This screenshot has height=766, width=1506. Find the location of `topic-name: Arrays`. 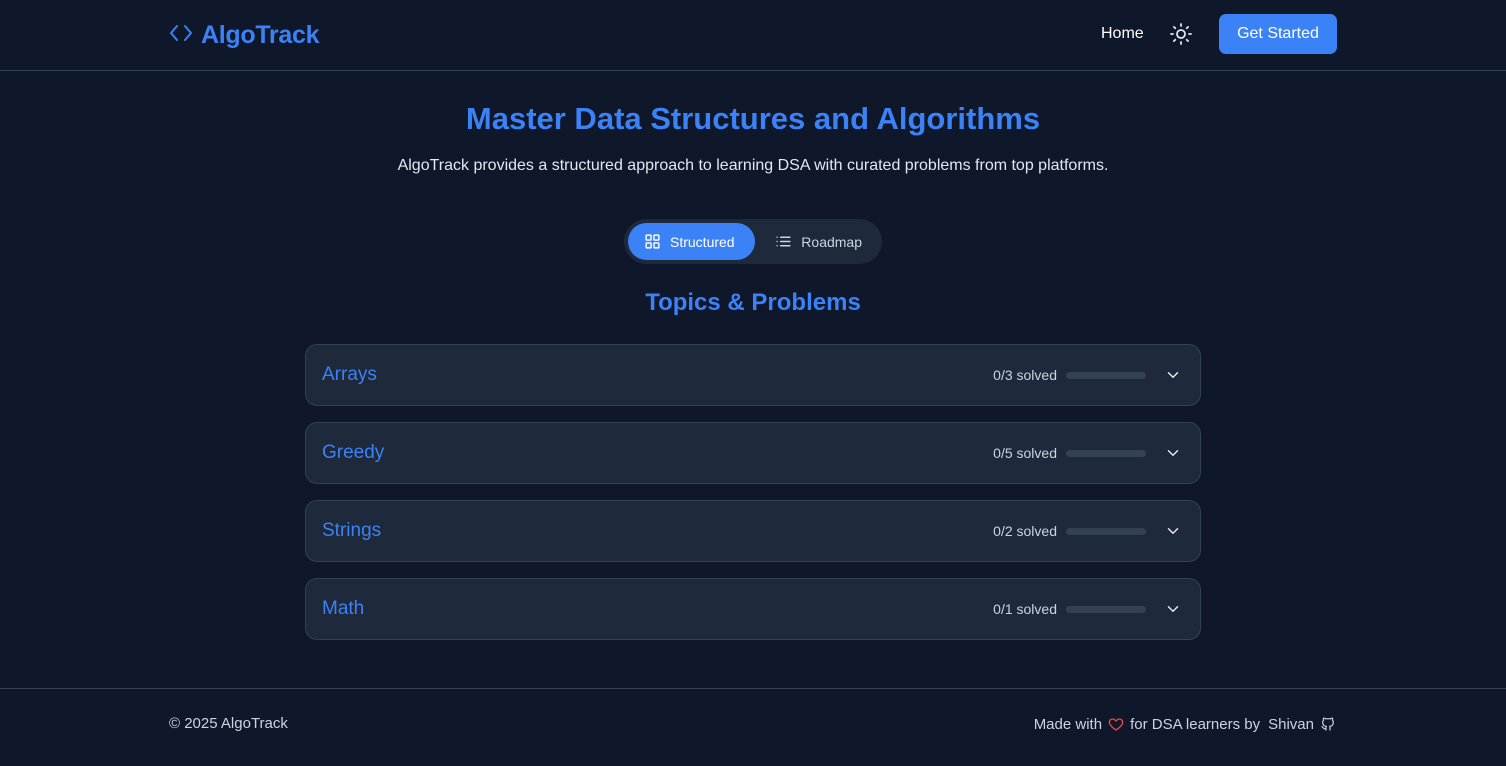

topic-name: Arrays is located at coordinates (349, 374).